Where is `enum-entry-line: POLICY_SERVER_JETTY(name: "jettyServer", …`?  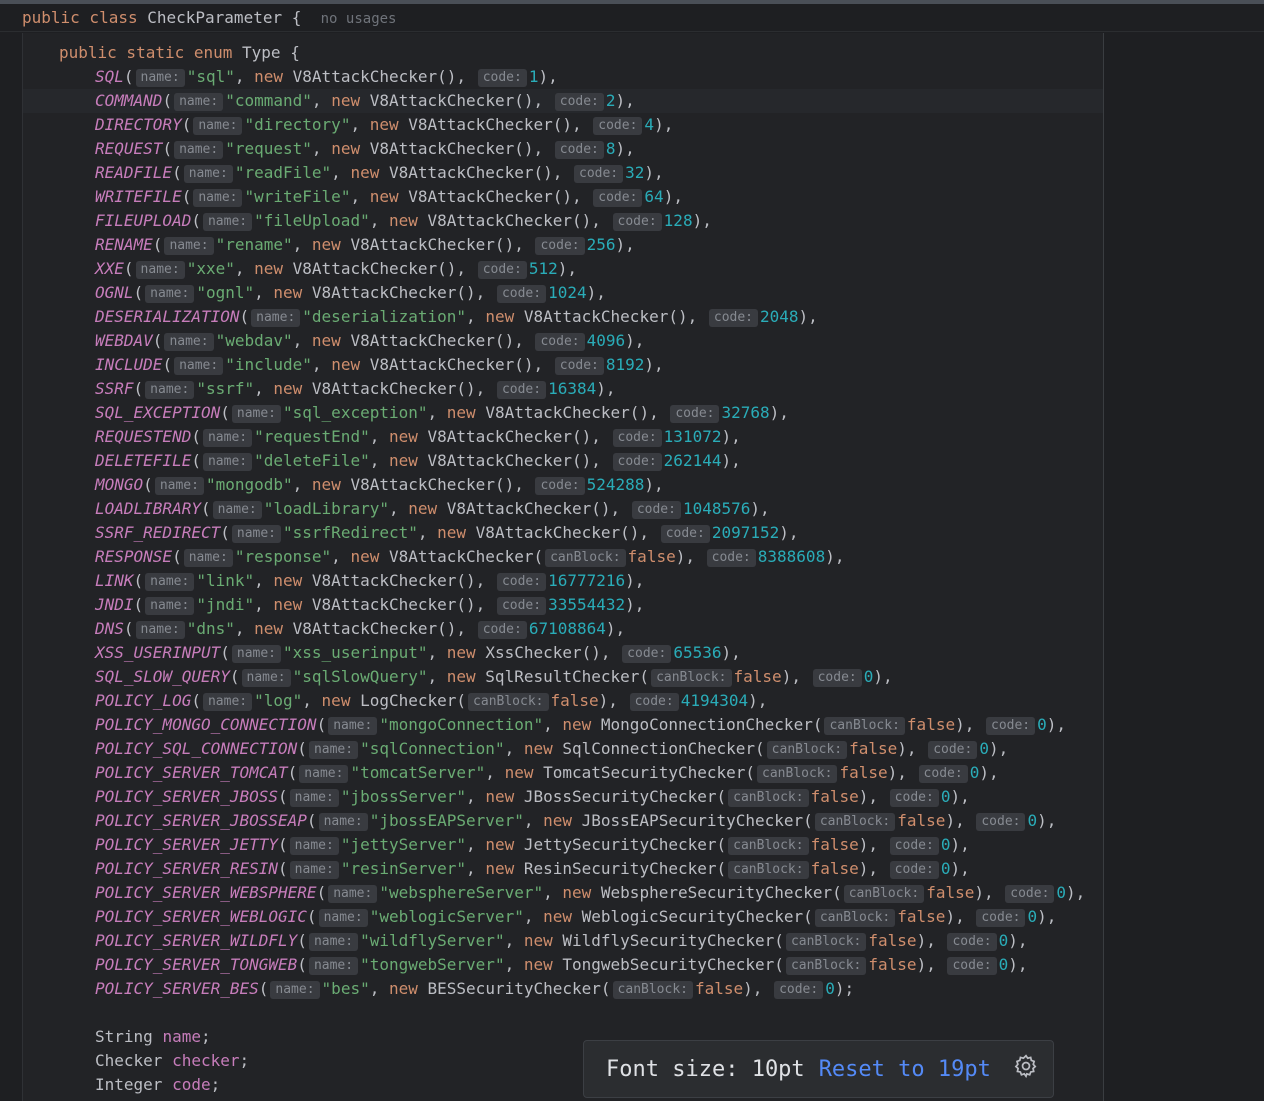
enum-entry-line: POLICY_SERVER_JETTY(name: "jettyServer", … is located at coordinates (563, 845).